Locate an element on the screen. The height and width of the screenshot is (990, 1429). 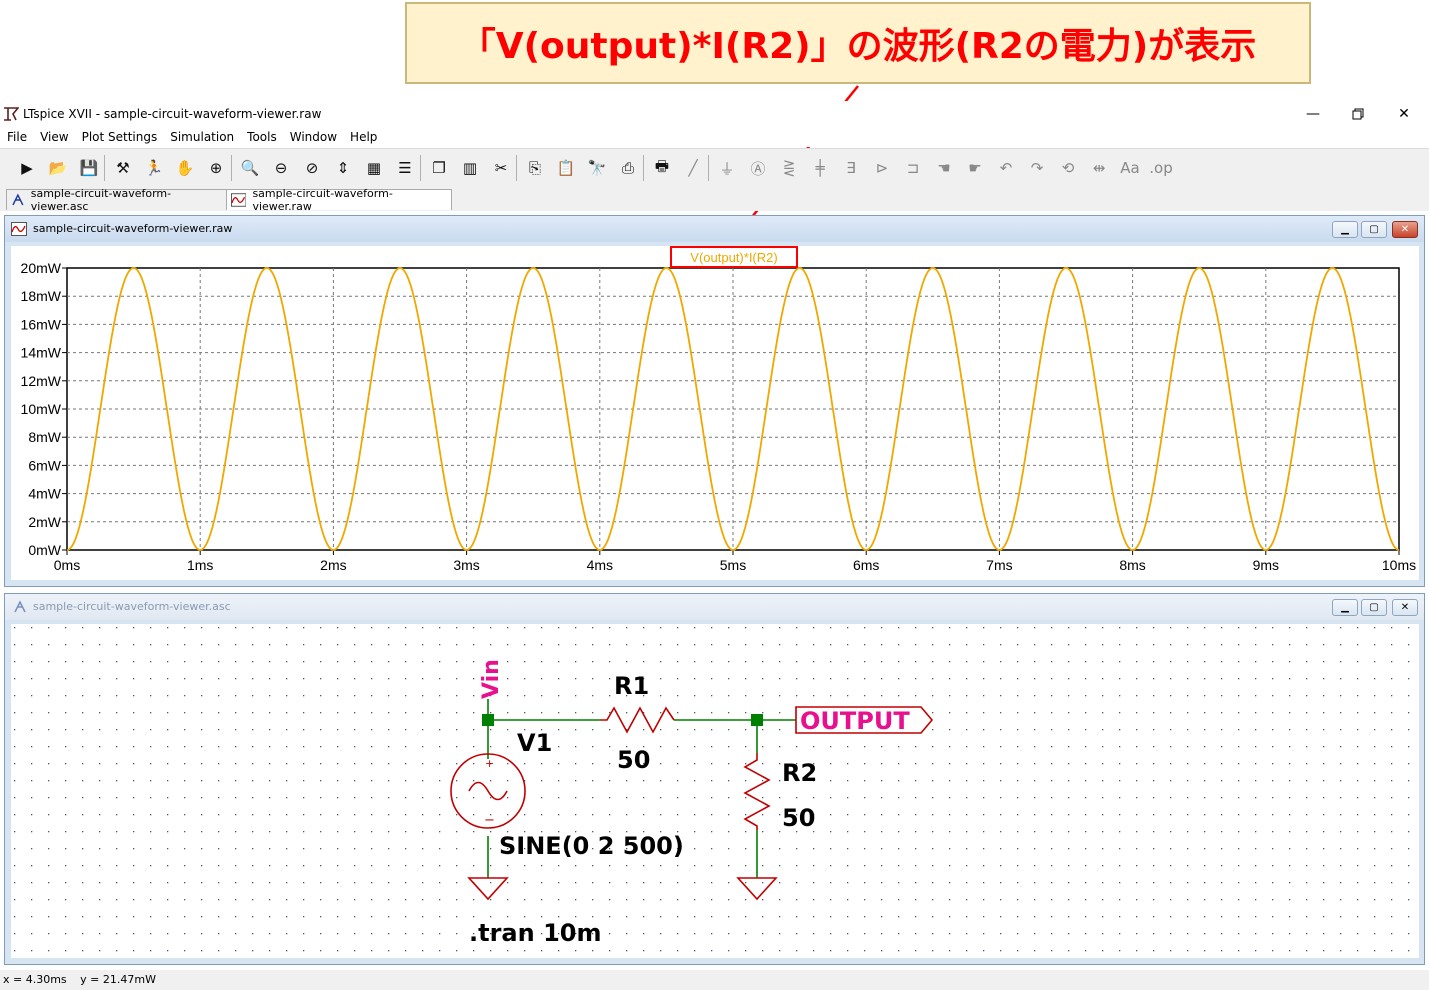
restore-button is located at coordinates (1358, 114).